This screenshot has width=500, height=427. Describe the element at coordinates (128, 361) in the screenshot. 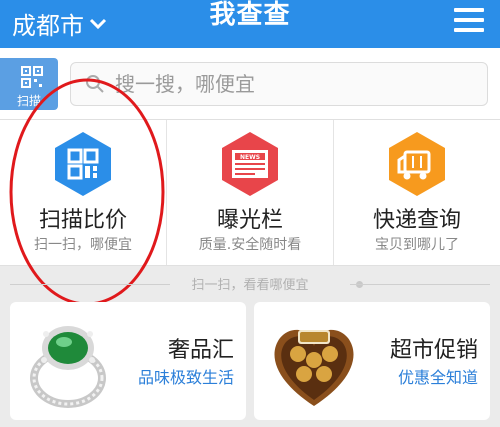

I see `card-luxury: 奢品汇 品味极致生活` at that location.